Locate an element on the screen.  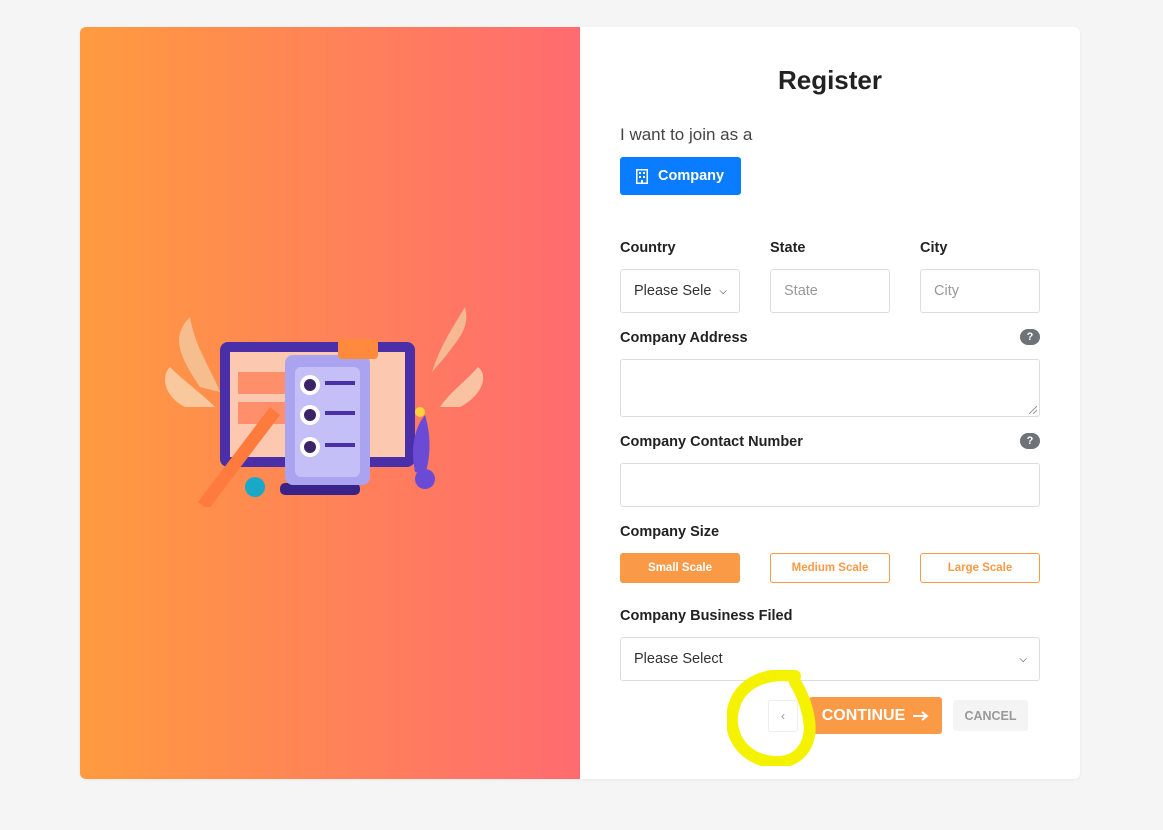
country-select: Please Sele ⌵ is located at coordinates (680, 291).